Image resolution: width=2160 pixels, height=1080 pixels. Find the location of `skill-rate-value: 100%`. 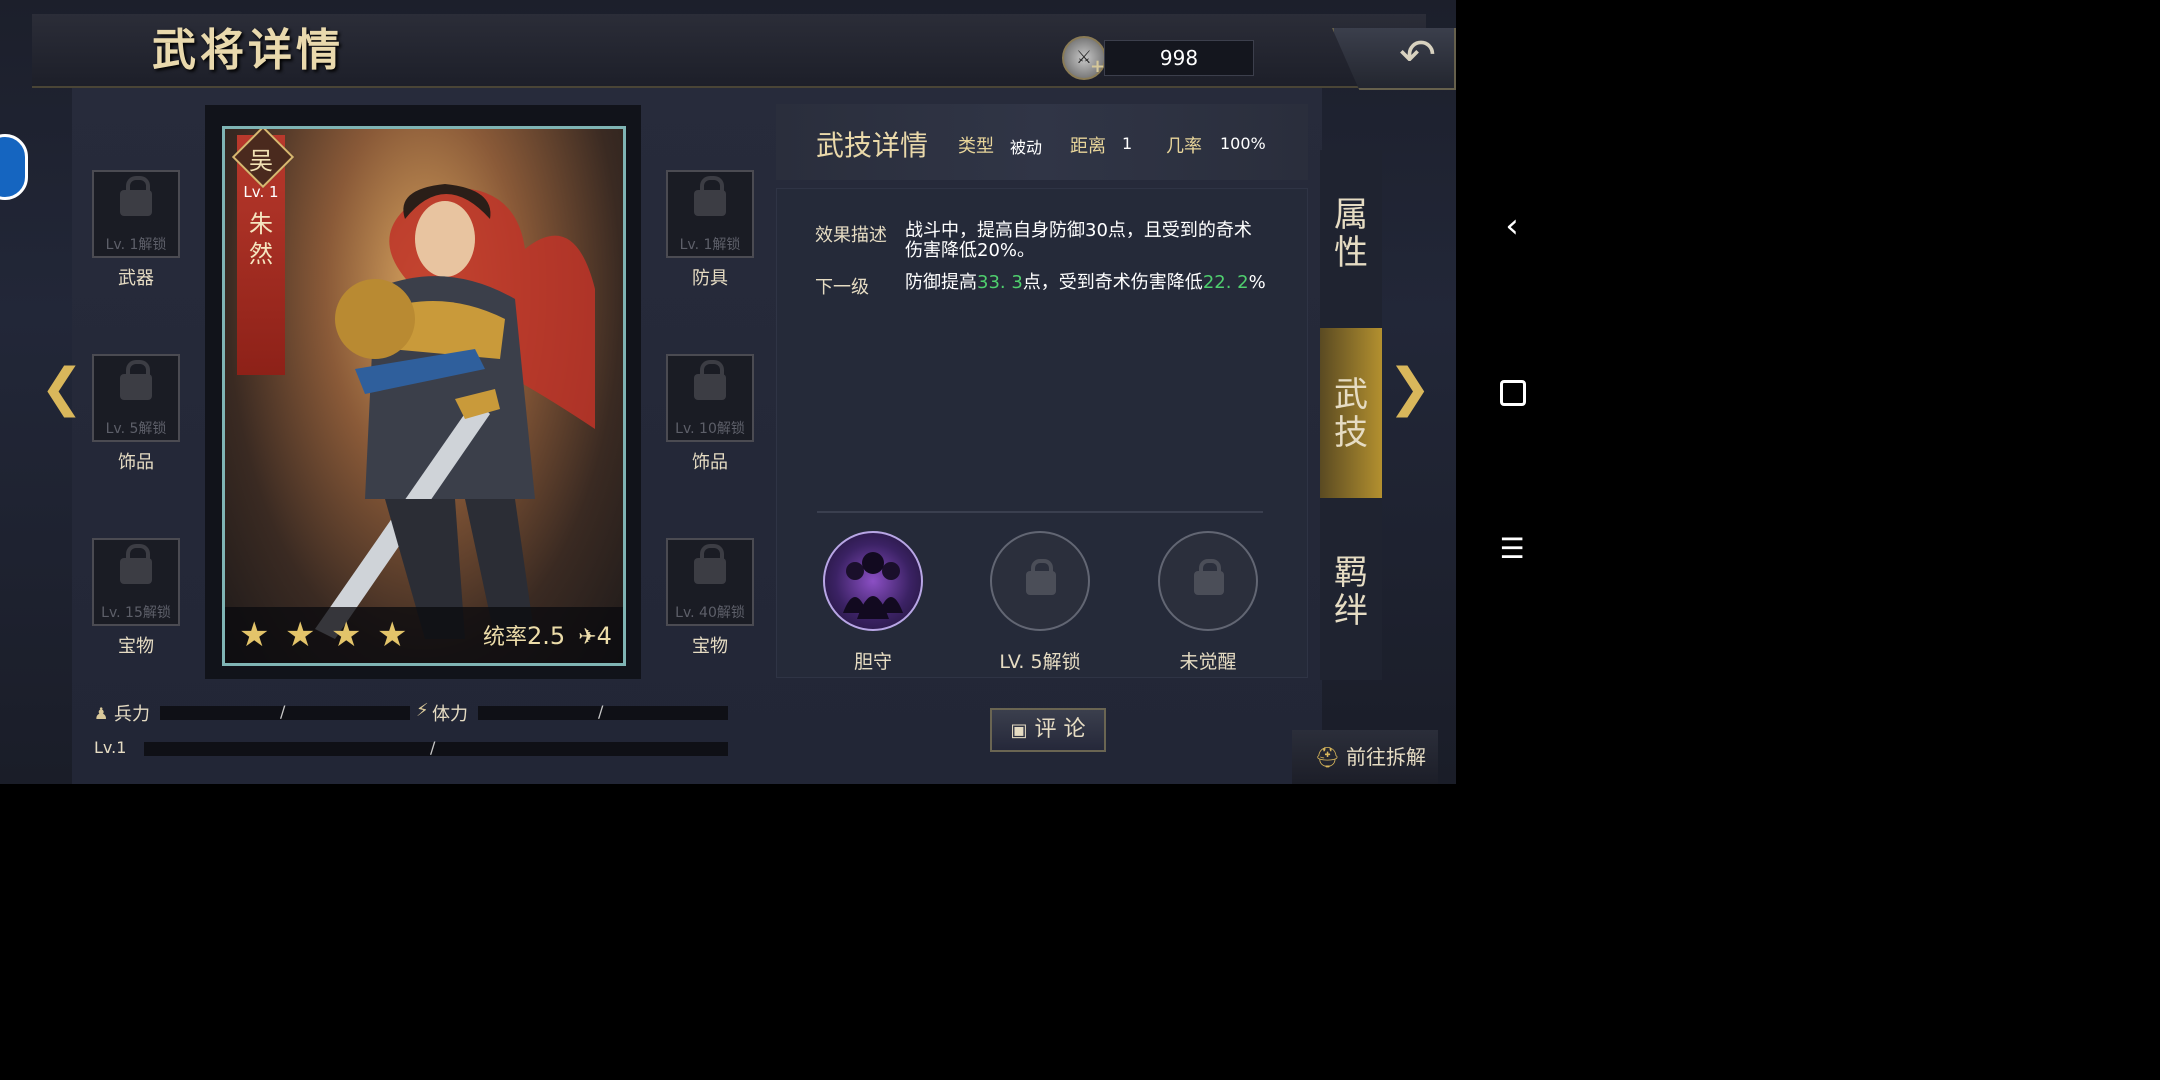

skill-rate-value: 100% is located at coordinates (1243, 143).